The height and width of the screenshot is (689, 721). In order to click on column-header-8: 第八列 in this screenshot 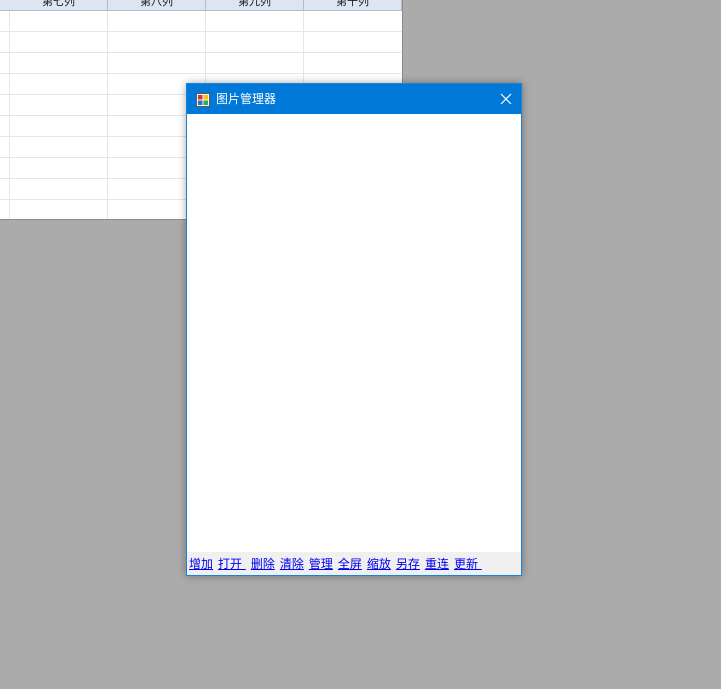, I will do `click(157, 5)`.